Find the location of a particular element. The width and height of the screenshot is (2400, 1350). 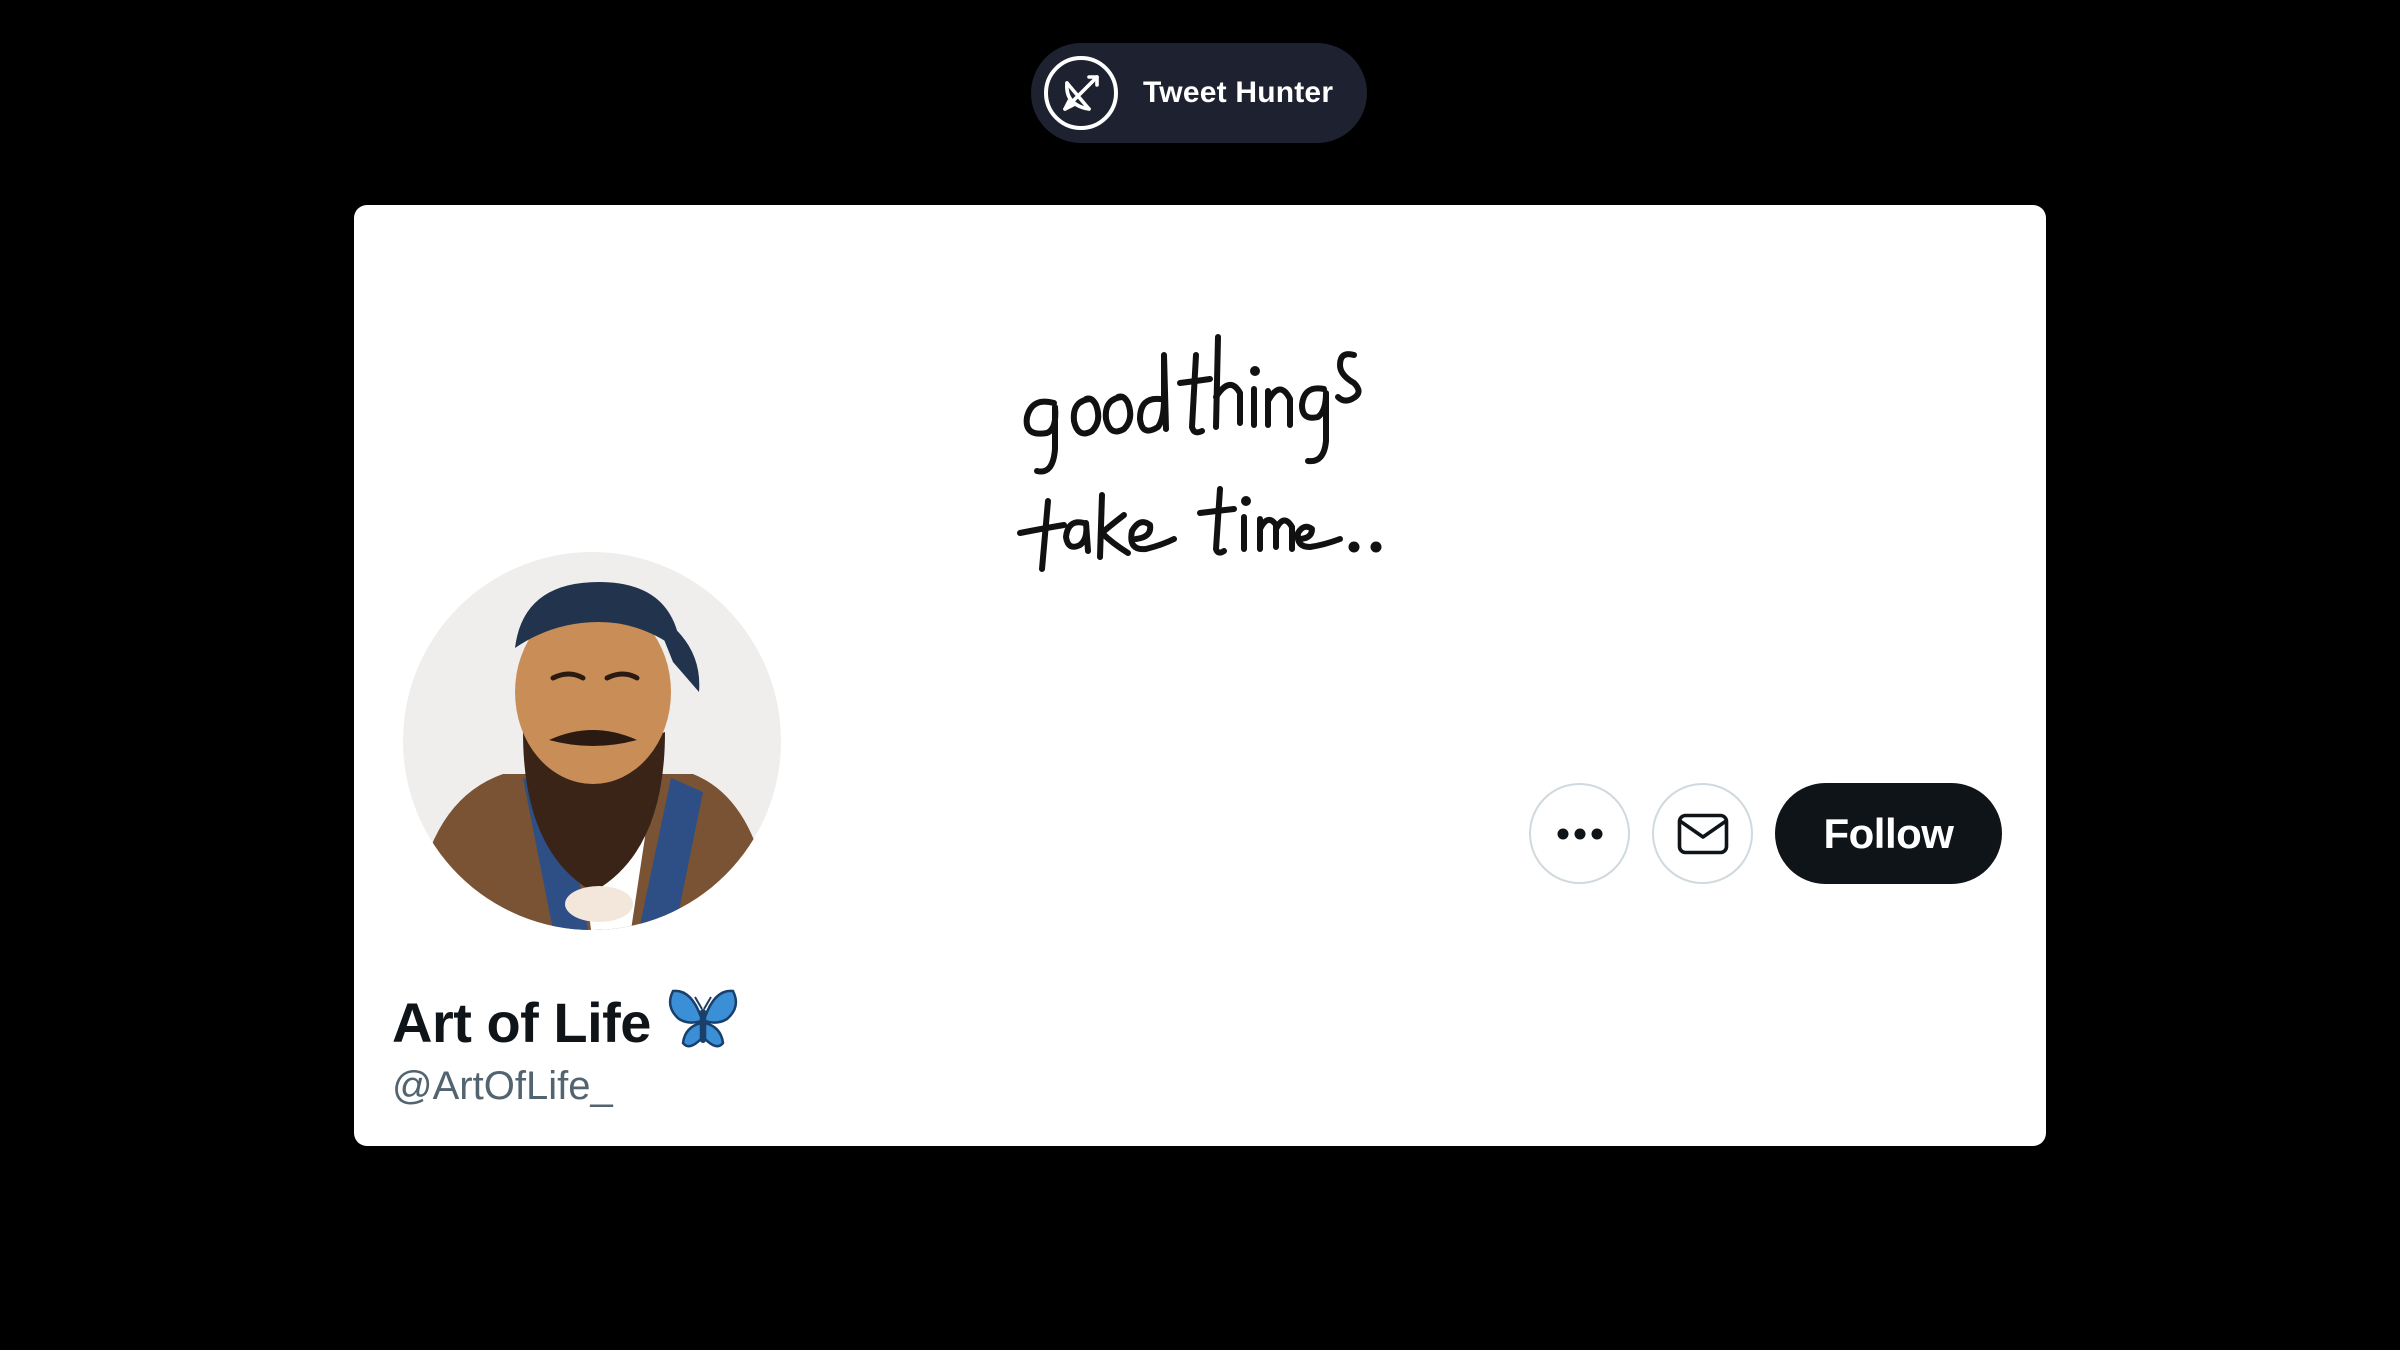

more-dots-icon is located at coordinates (1579, 833).